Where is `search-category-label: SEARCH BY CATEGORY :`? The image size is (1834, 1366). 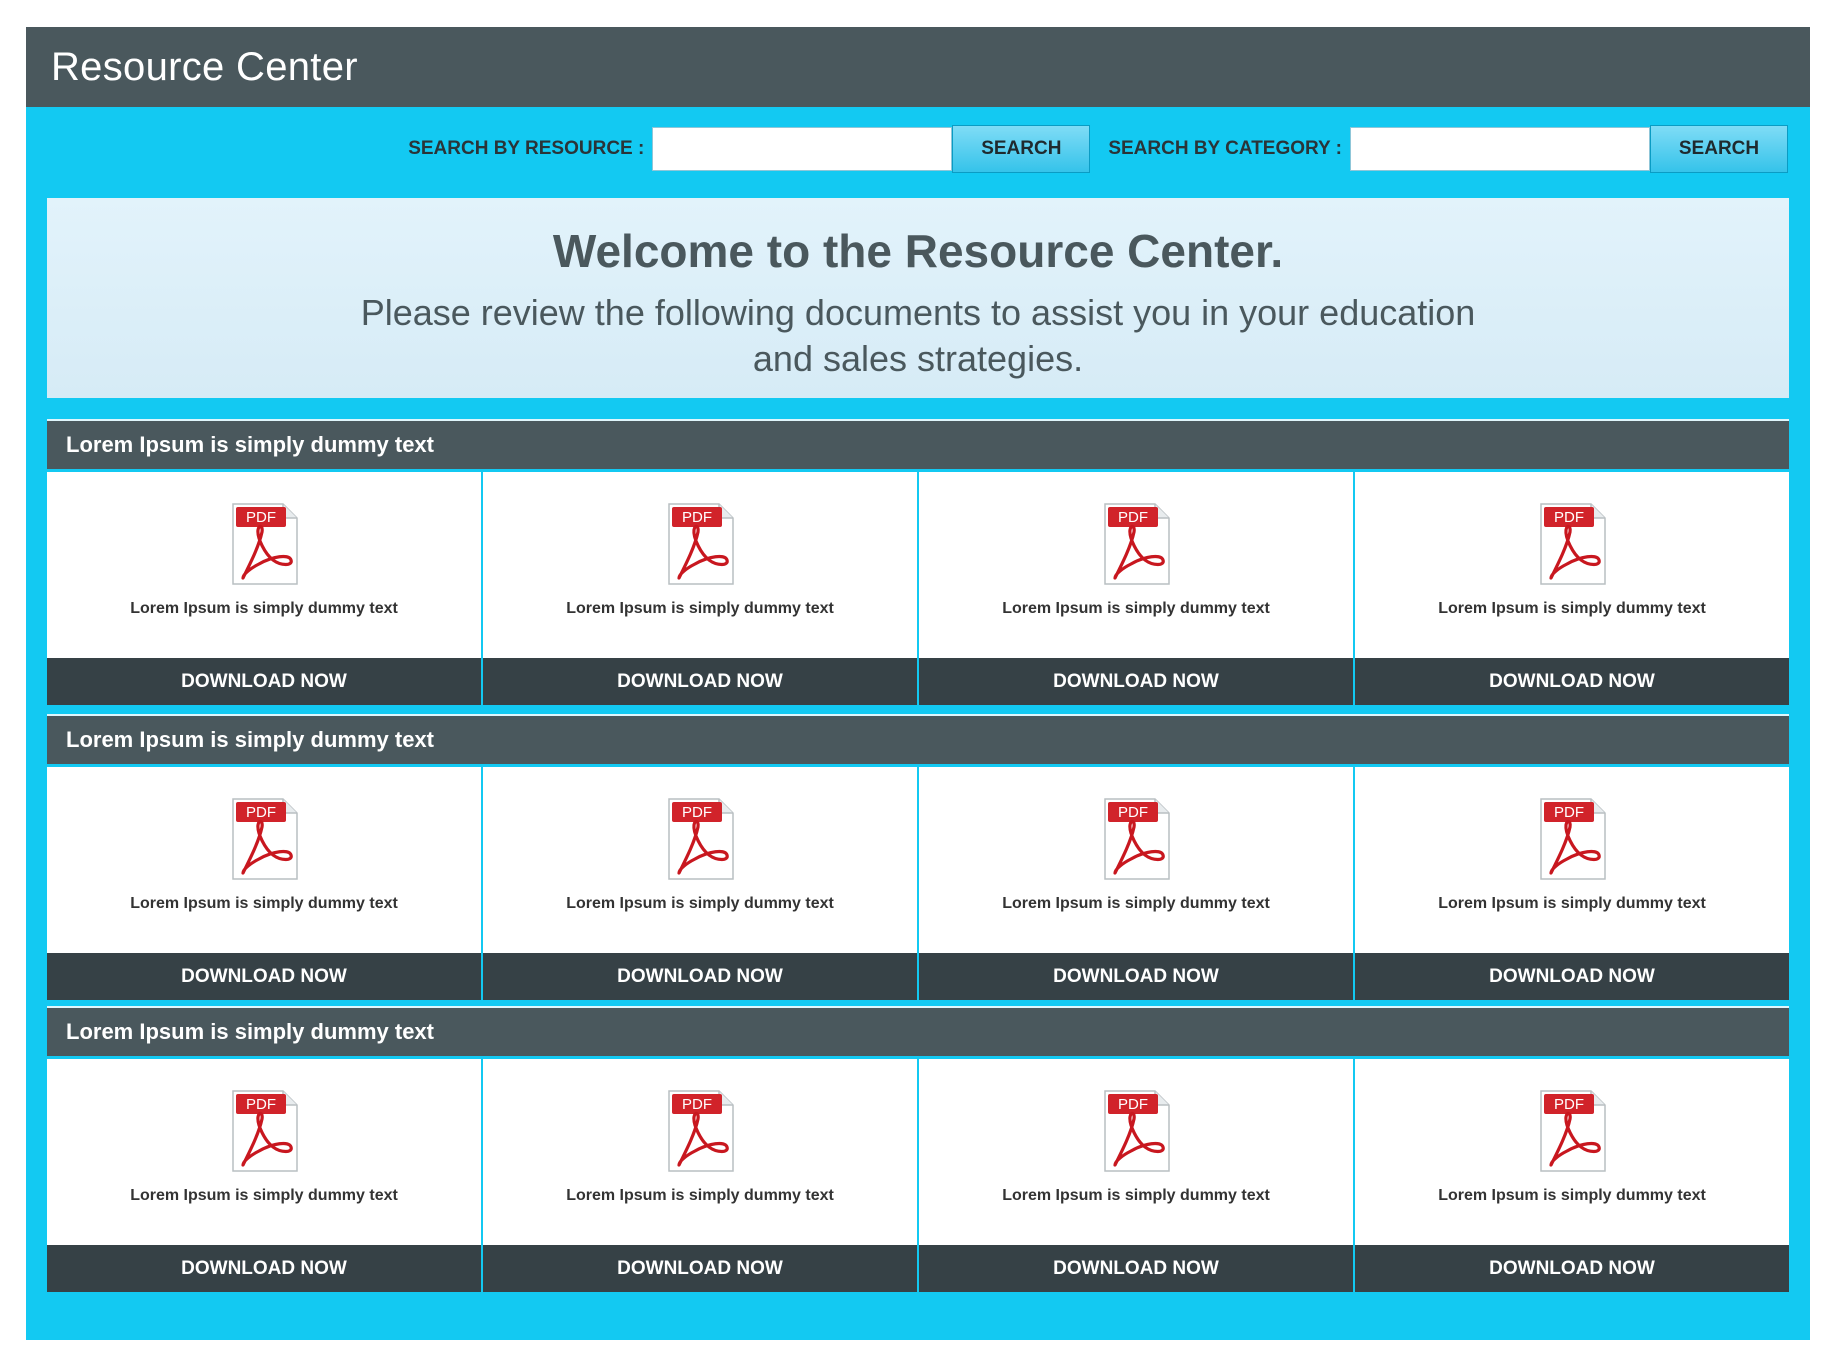 search-category-label: SEARCH BY CATEGORY : is located at coordinates (1225, 148).